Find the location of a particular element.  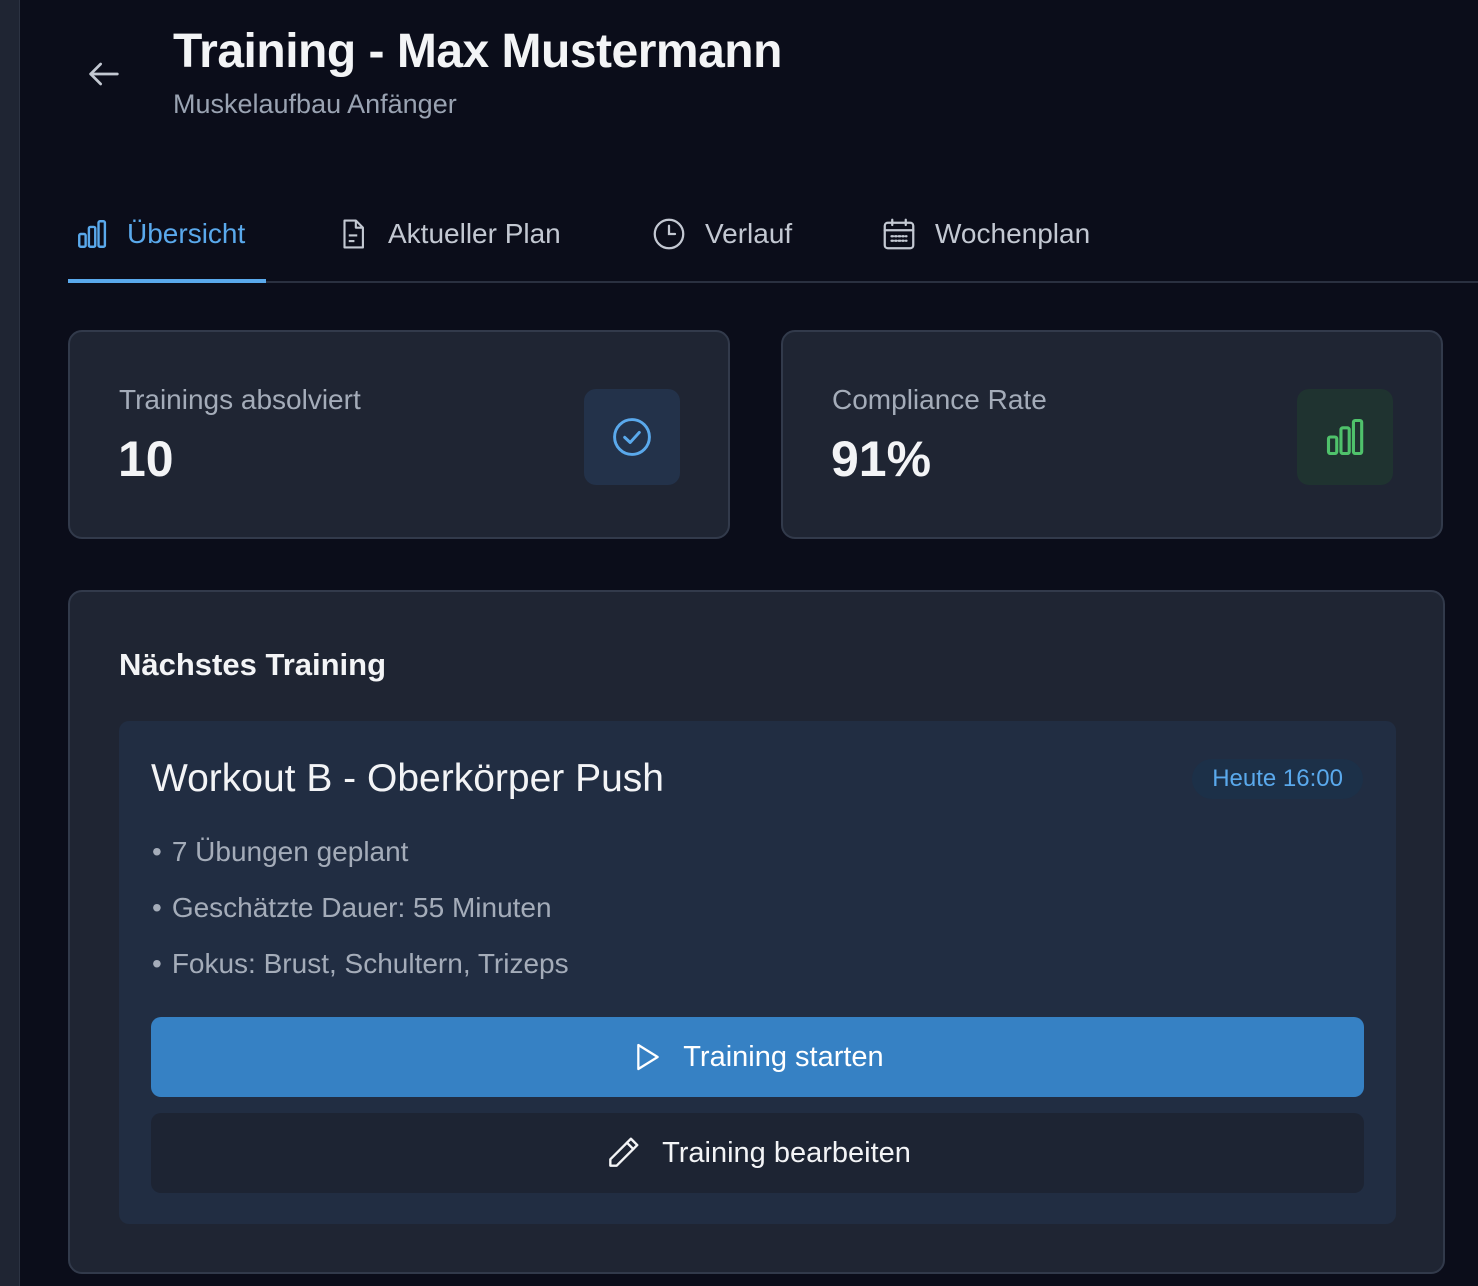

back-button is located at coordinates (104, 74).